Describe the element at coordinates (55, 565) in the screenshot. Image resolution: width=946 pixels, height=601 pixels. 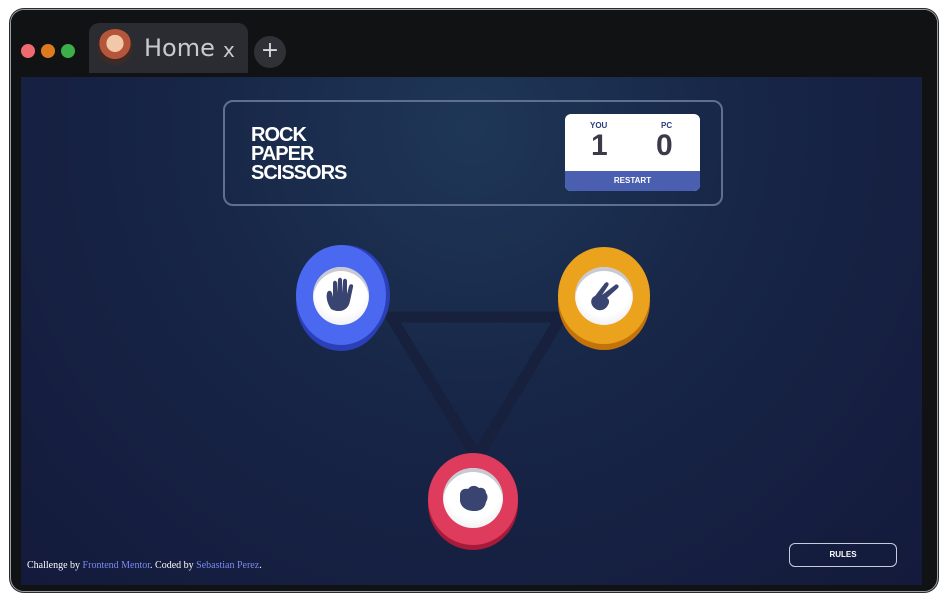
I see `attribution-prefix: Challenge by` at that location.